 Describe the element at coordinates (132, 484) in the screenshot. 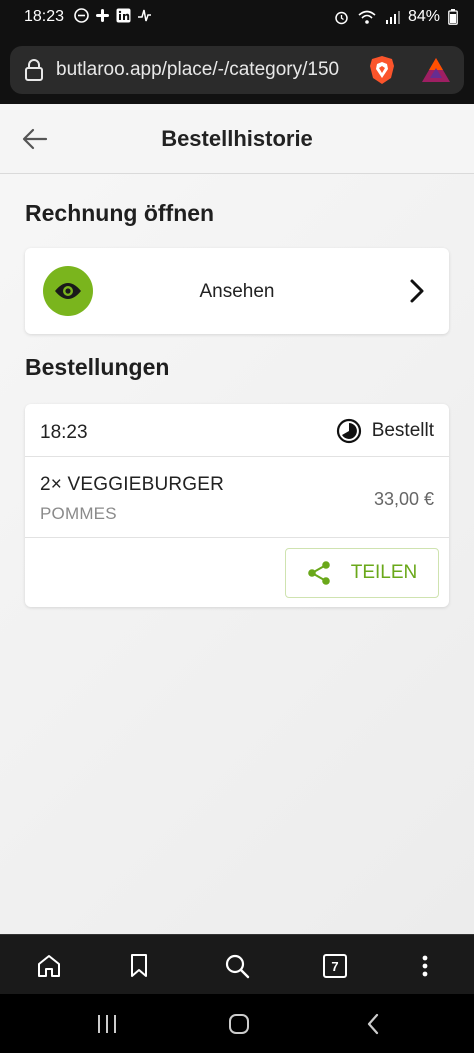

I see `order-item-name: 2× VEGGIEBURGER` at that location.